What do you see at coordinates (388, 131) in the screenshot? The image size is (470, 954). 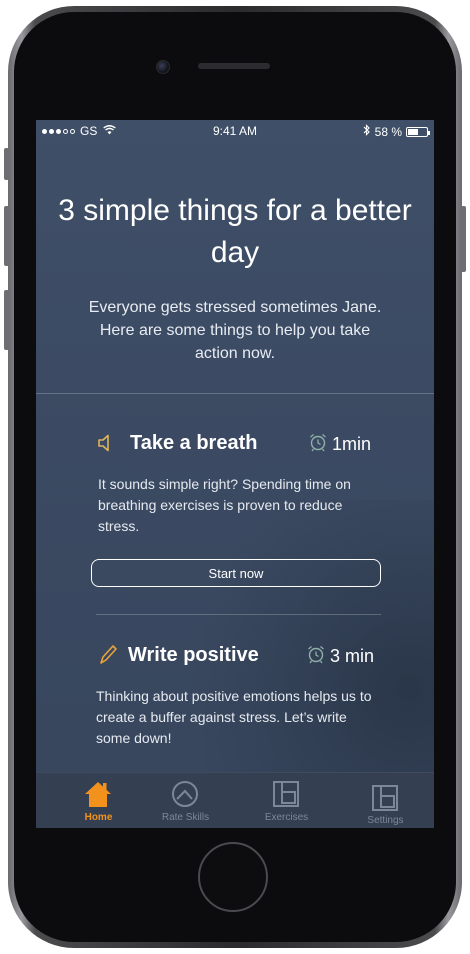 I see `battery-percent: 58 %` at bounding box center [388, 131].